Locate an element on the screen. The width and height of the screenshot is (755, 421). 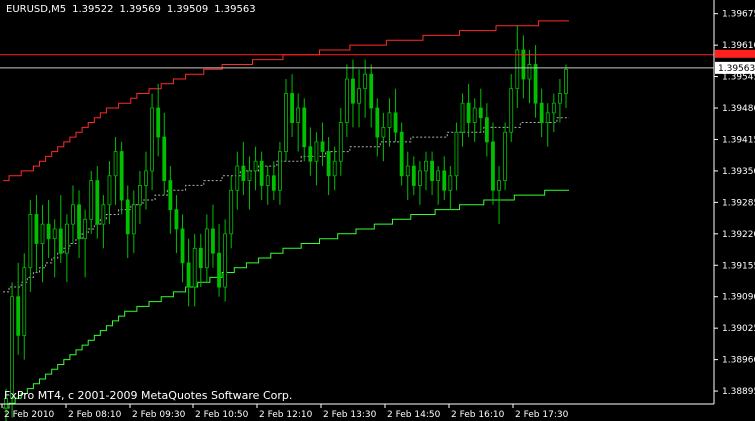
y-tick-label: 1.39285 is located at coordinates (738, 203).